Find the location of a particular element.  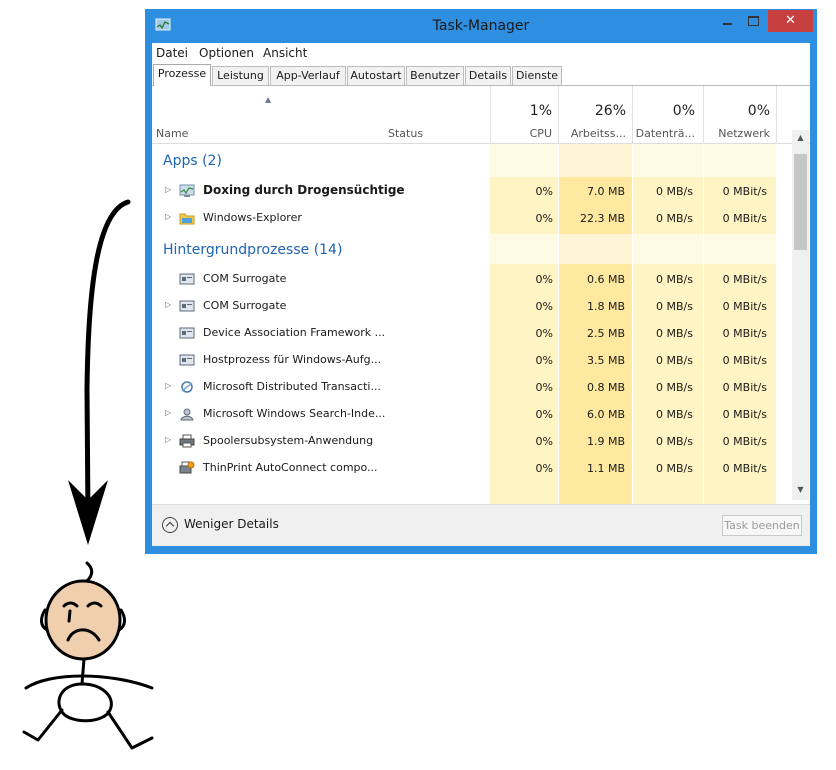

minimize-button is located at coordinates (728, 21).